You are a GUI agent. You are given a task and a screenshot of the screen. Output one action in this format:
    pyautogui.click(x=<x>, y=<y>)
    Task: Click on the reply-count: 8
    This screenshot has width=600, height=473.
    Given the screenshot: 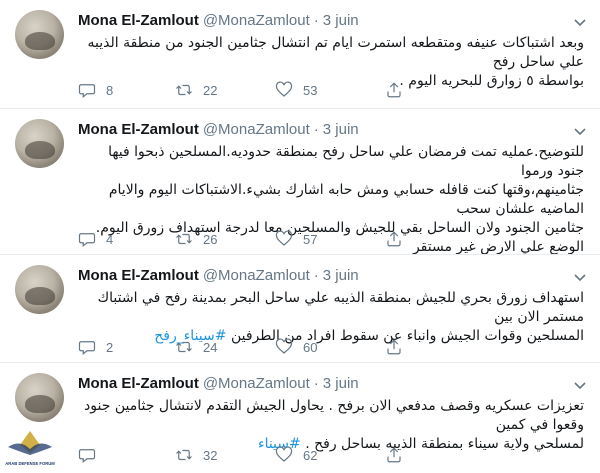 What is the action you would take?
    pyautogui.click(x=110, y=90)
    